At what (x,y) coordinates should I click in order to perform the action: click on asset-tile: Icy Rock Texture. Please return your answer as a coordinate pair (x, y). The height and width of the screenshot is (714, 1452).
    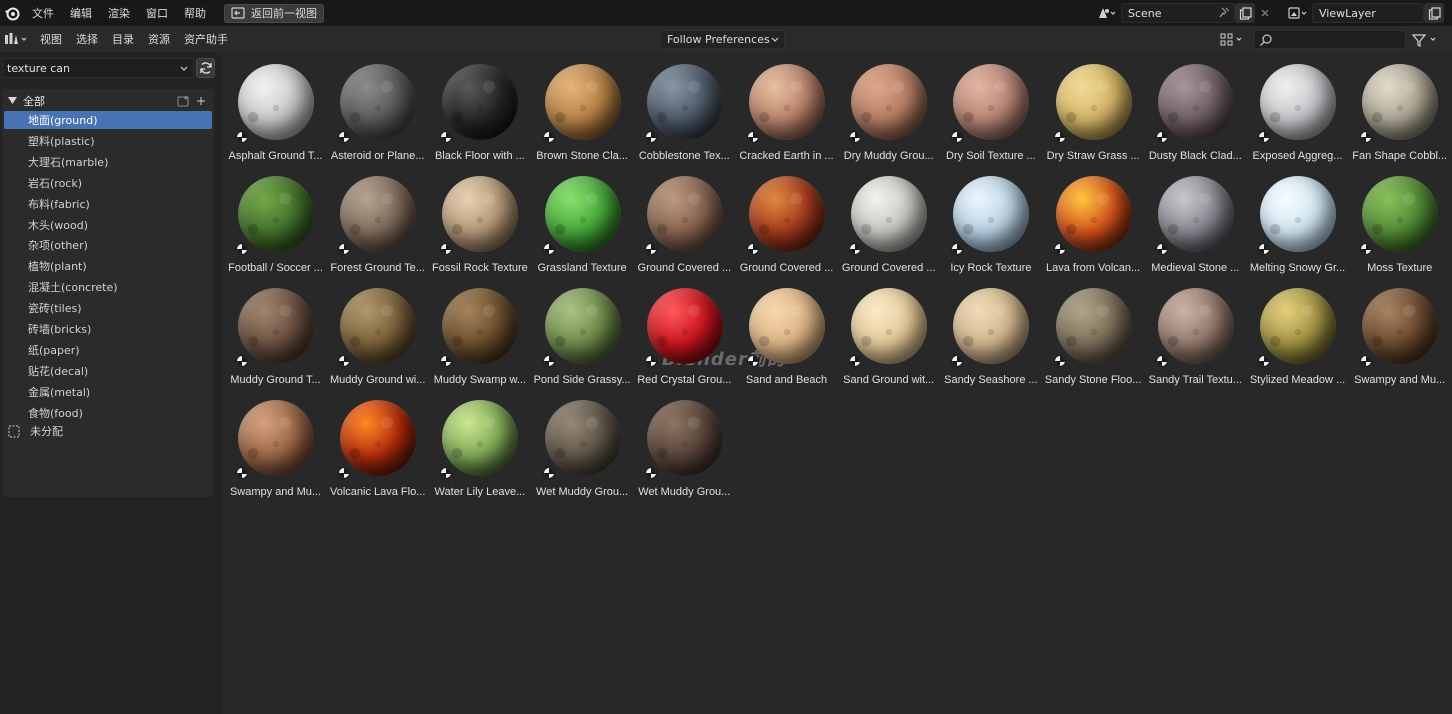
    Looking at the image, I should click on (990, 219).